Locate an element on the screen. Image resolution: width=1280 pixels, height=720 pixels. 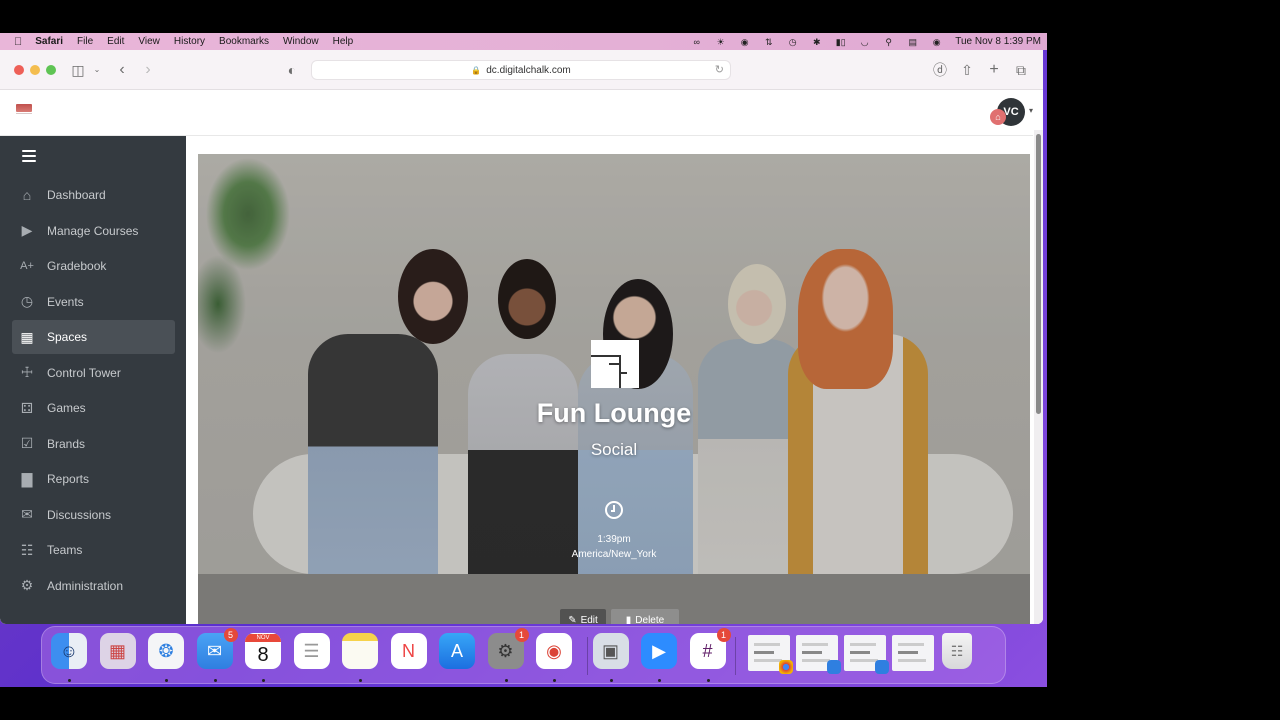
sidebar-item-teams: ☷ Teams is located at coordinates (93, 550).